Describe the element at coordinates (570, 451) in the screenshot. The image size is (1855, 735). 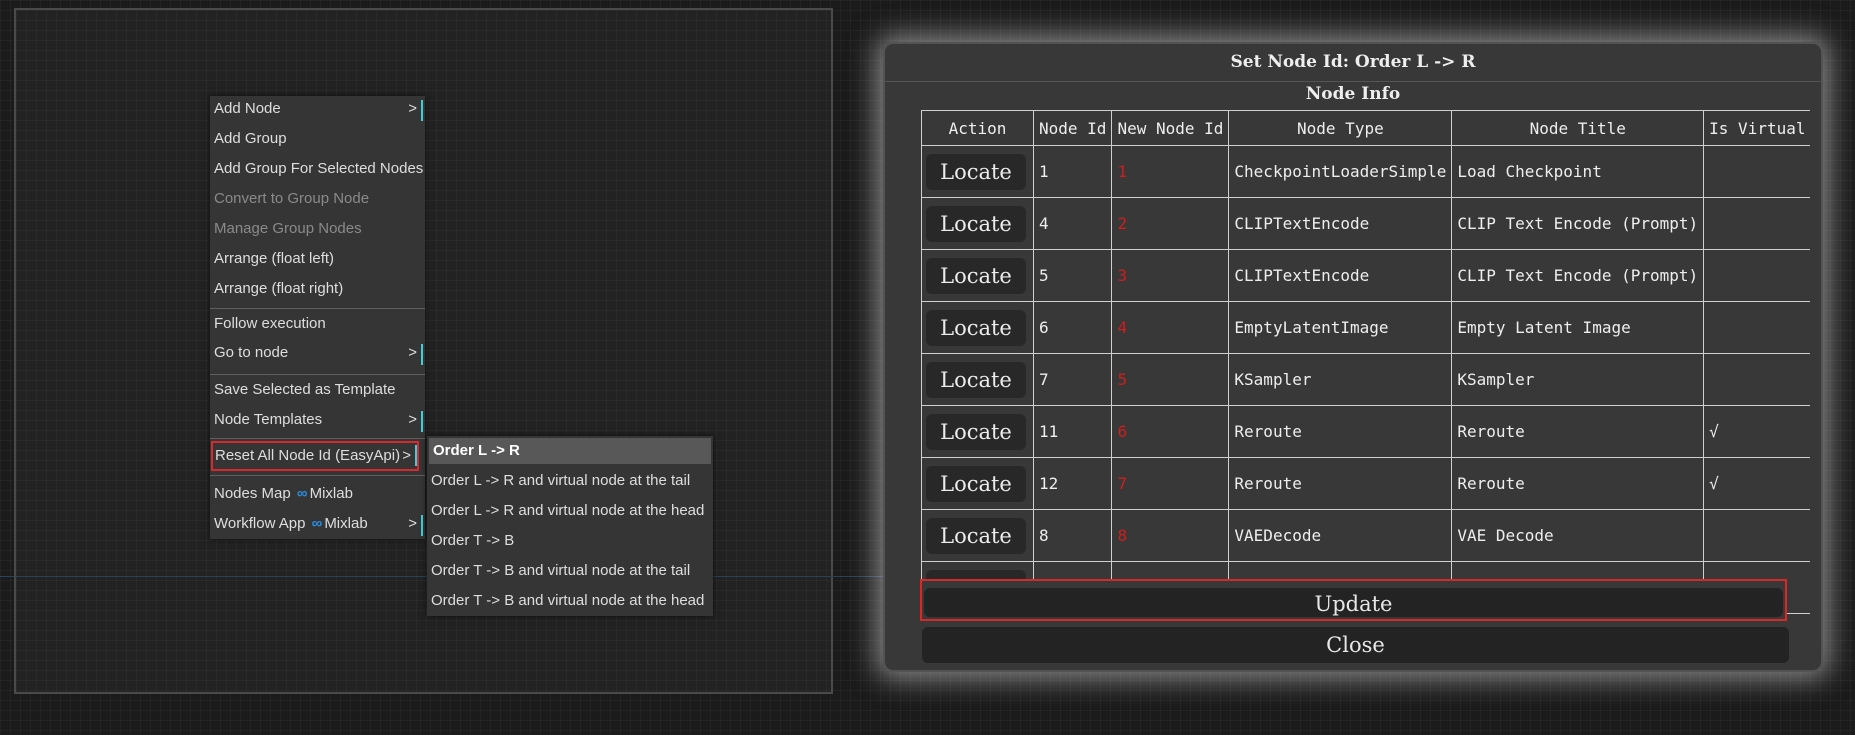
I see `submenu-item-order-lr: Order L -> R` at that location.